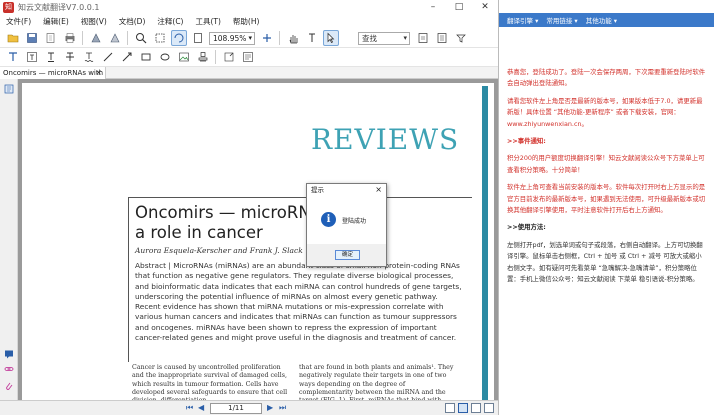 This screenshot has width=714, height=415. What do you see at coordinates (347, 255) in the screenshot?
I see `dialog-ok-button: 确定` at bounding box center [347, 255].